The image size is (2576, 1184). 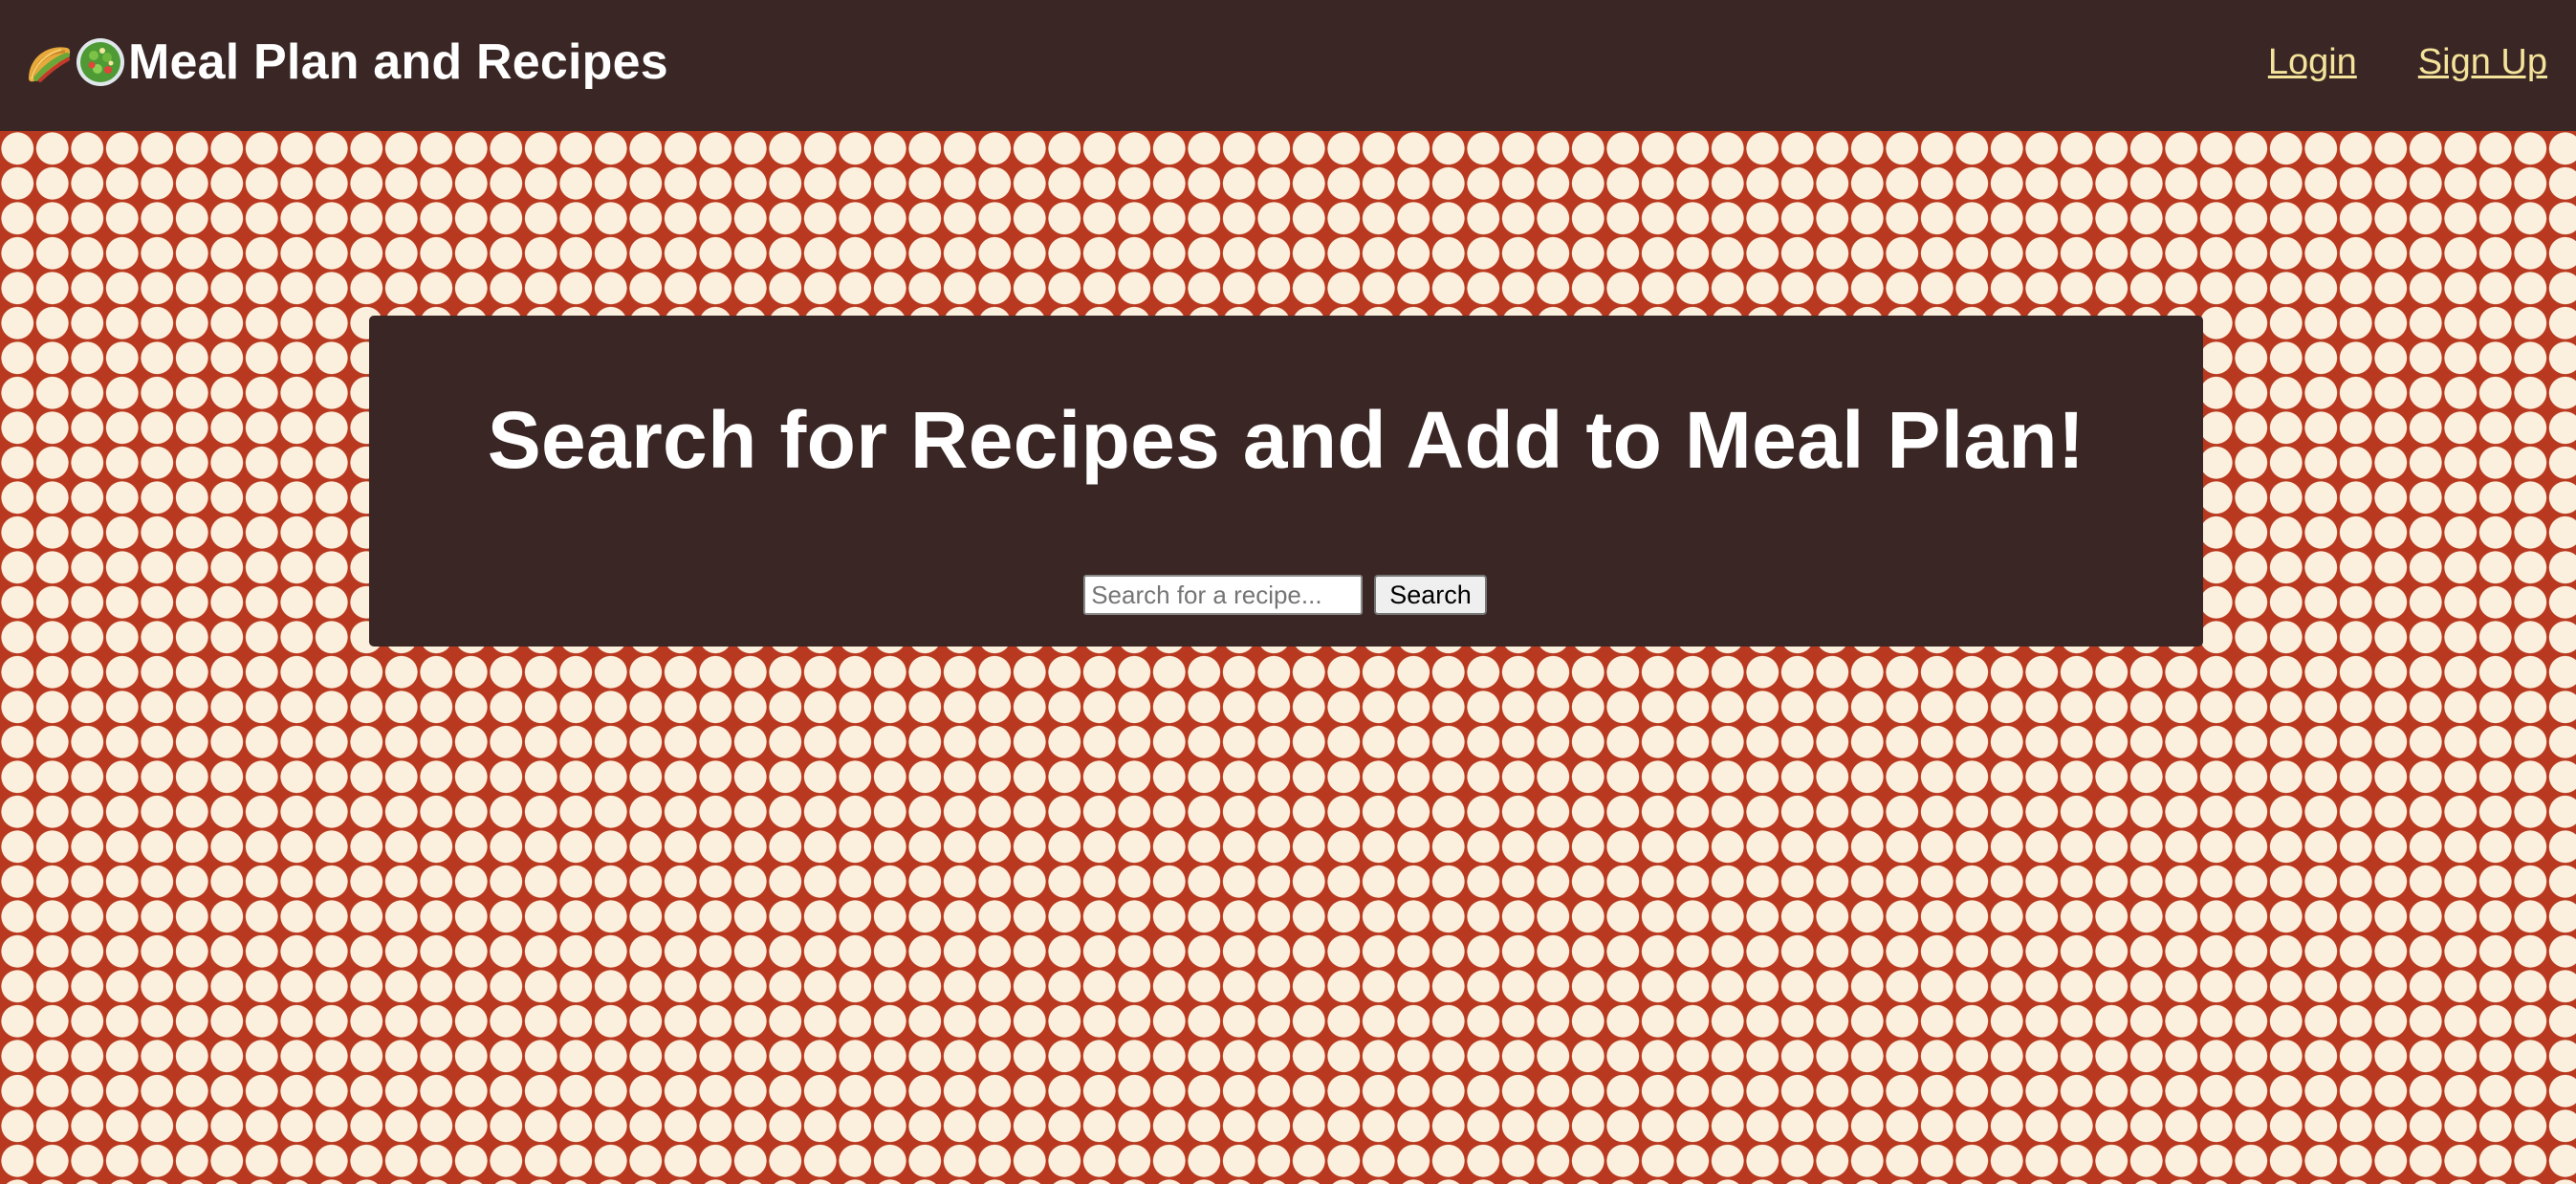 What do you see at coordinates (100, 62) in the screenshot?
I see `salad-icon` at bounding box center [100, 62].